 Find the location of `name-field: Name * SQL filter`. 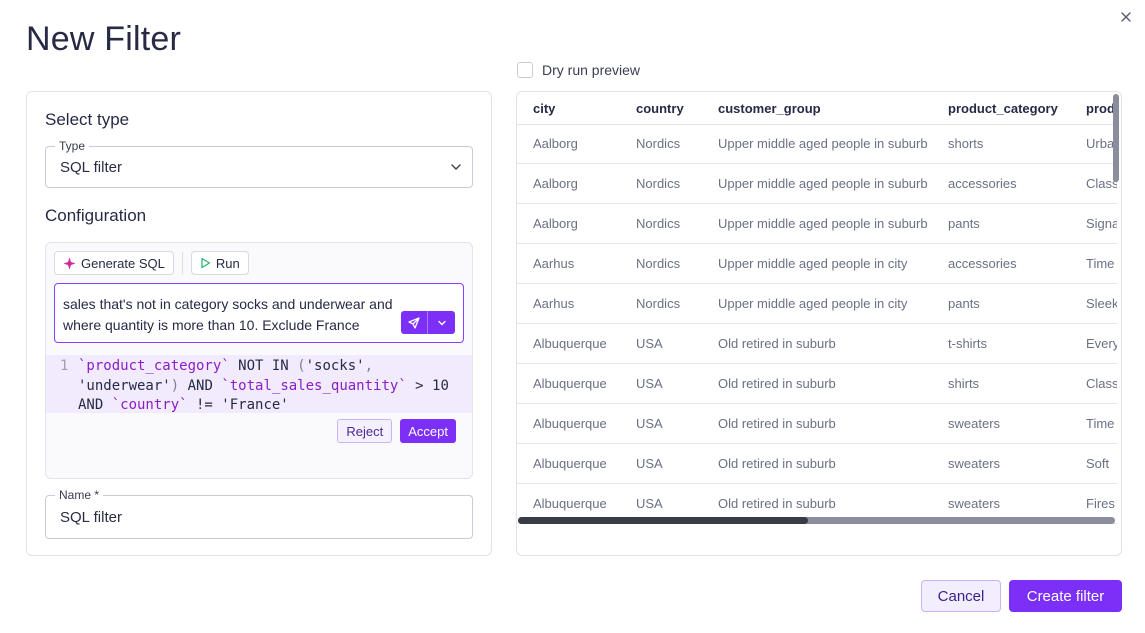

name-field: Name * SQL filter is located at coordinates (259, 513).